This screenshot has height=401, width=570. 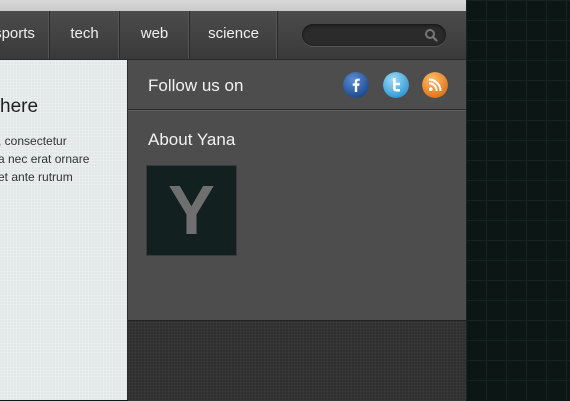 What do you see at coordinates (356, 85) in the screenshot?
I see `facebook-icon` at bounding box center [356, 85].